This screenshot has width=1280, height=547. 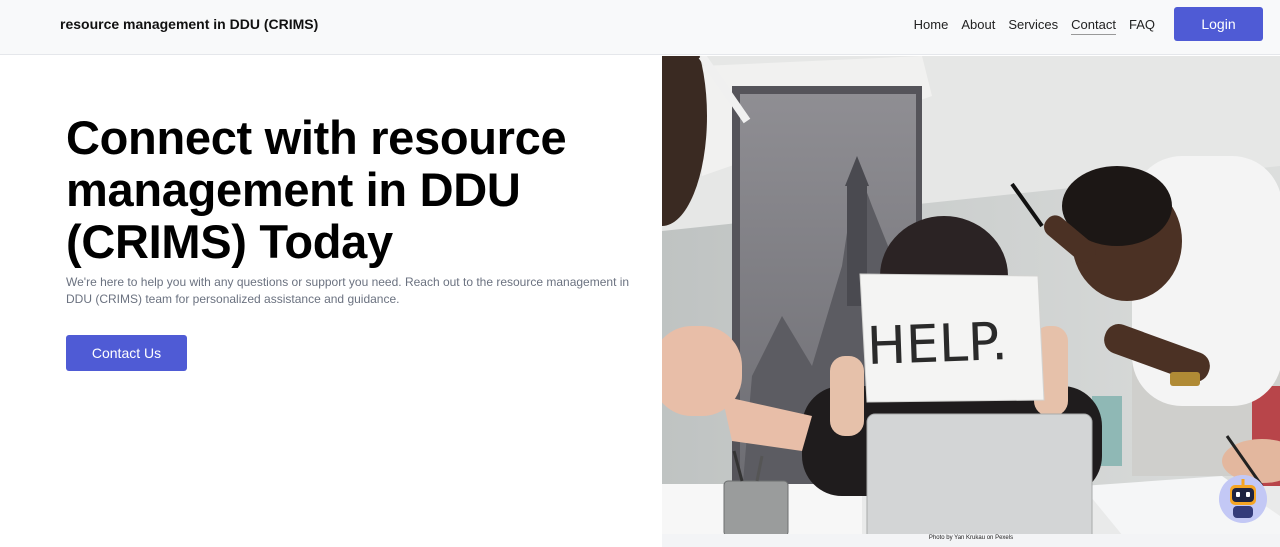 I want to click on robot-icon, so click(x=1243, y=499).